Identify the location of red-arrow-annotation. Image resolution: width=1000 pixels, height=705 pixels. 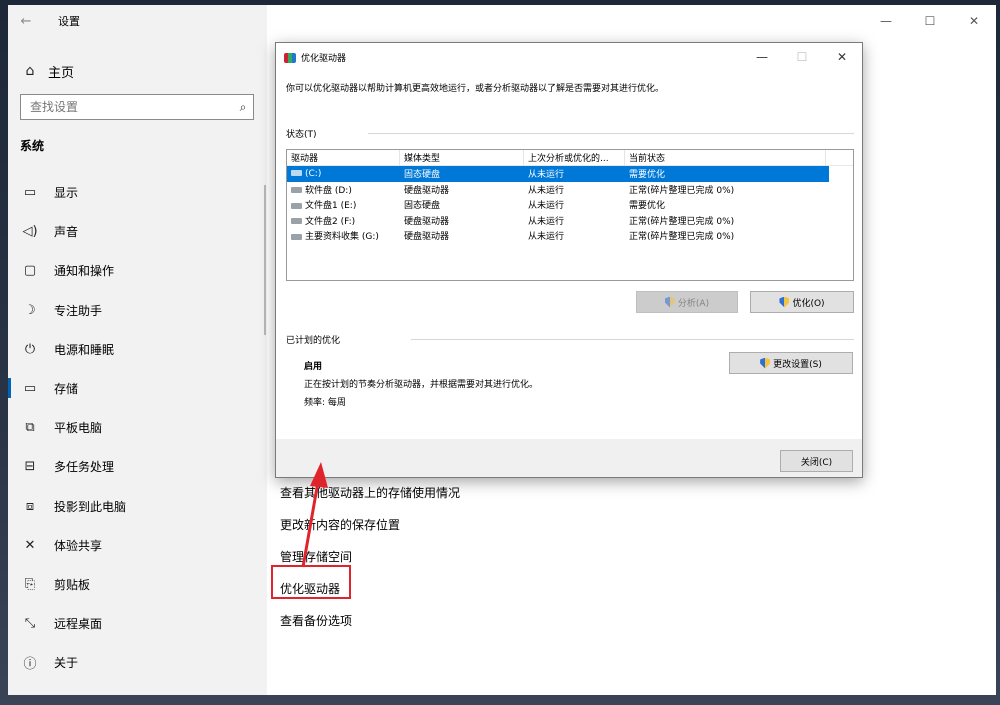
(314, 515).